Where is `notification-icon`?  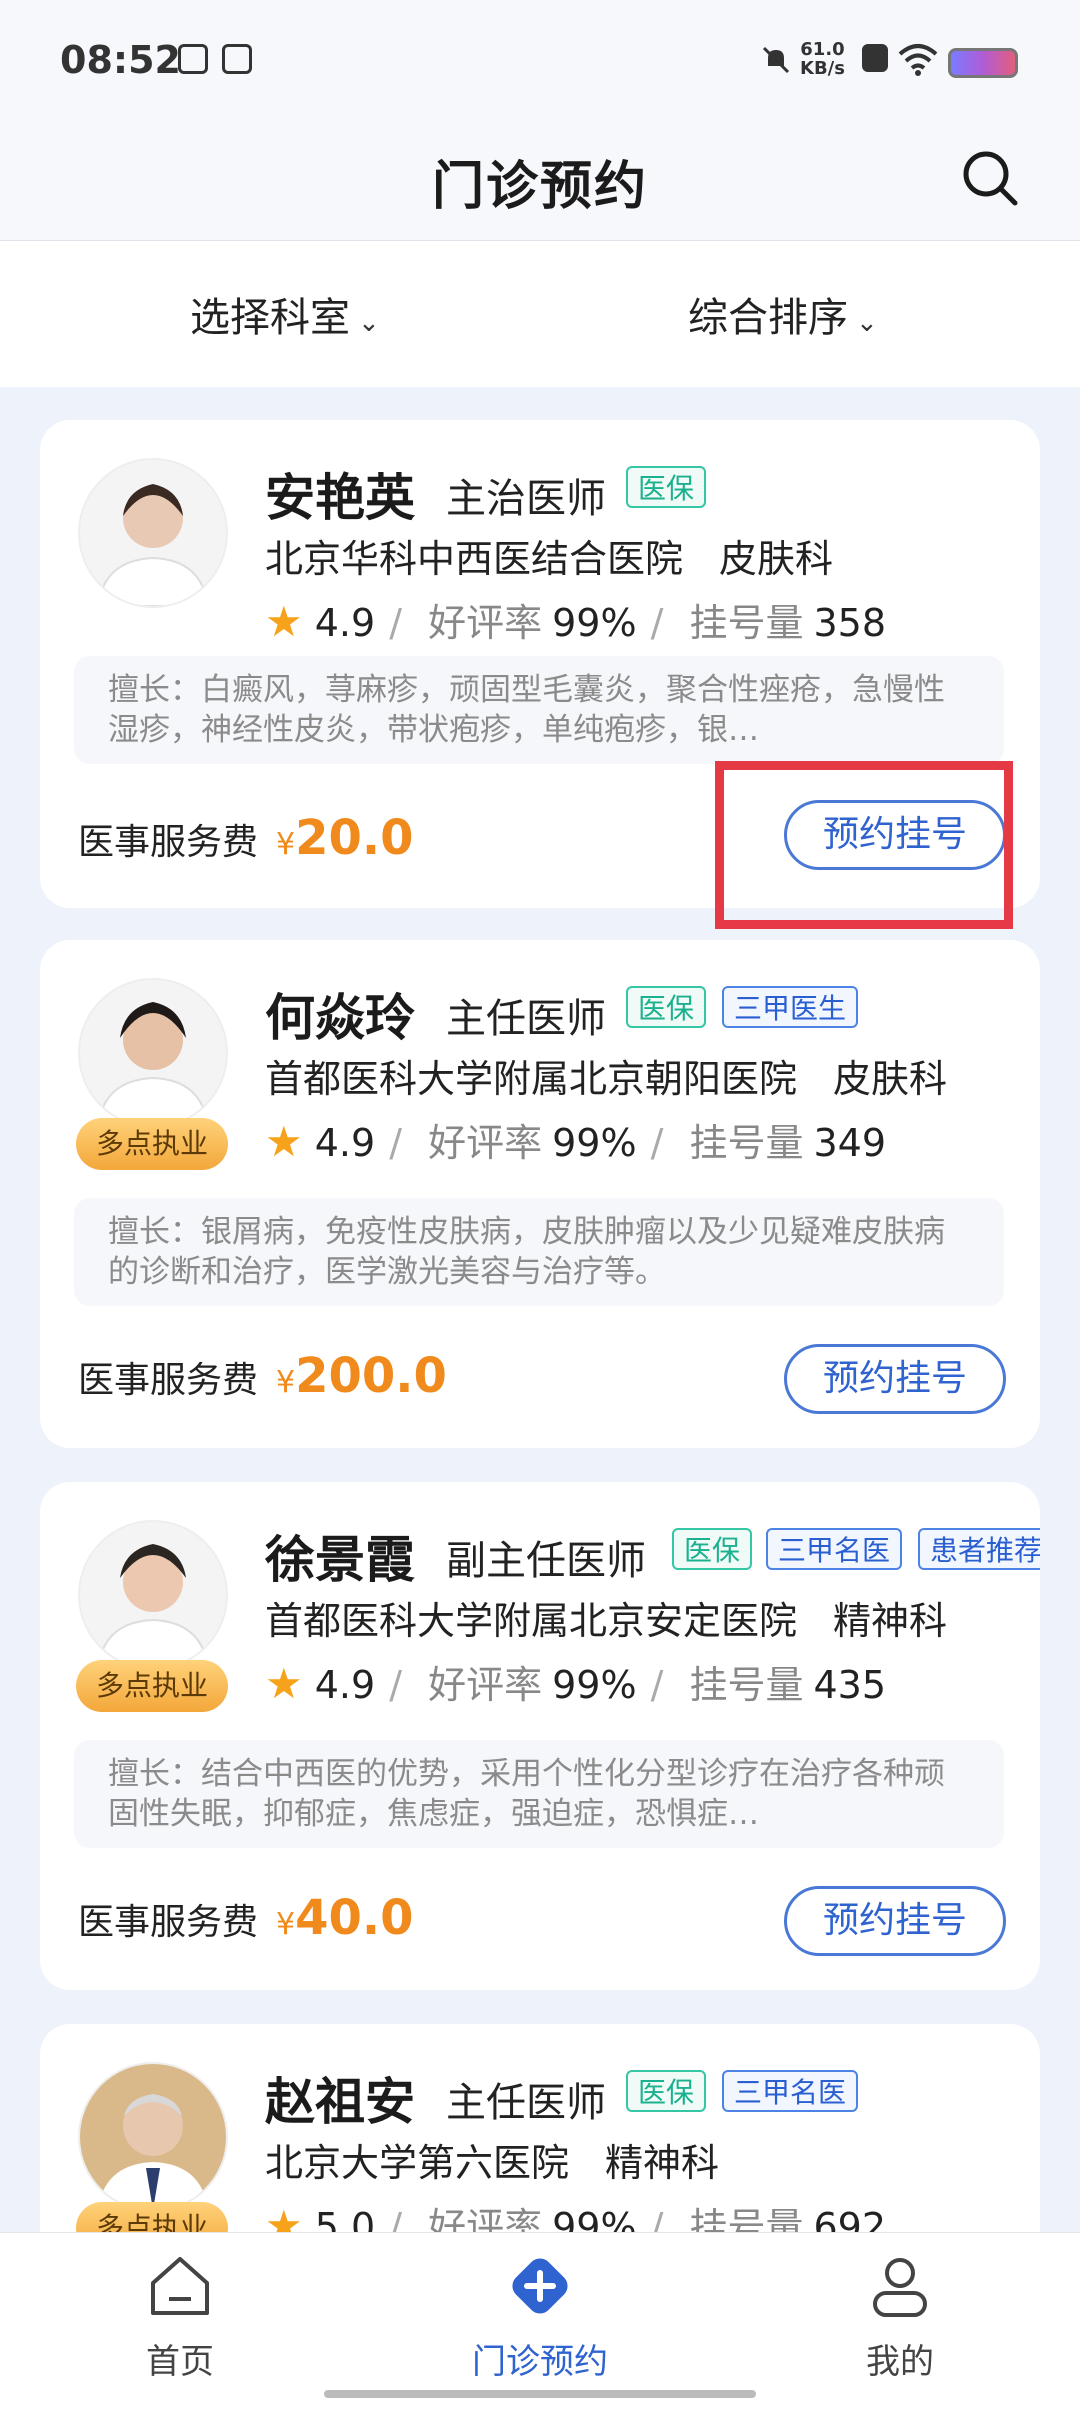 notification-icon is located at coordinates (193, 59).